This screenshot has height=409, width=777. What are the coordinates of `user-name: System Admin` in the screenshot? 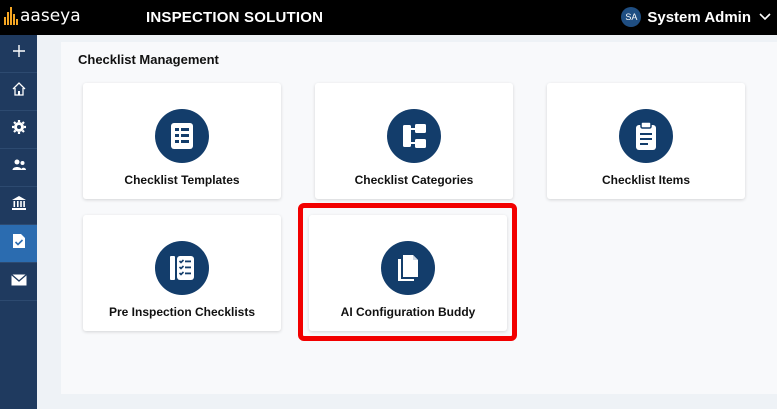 It's located at (699, 17).